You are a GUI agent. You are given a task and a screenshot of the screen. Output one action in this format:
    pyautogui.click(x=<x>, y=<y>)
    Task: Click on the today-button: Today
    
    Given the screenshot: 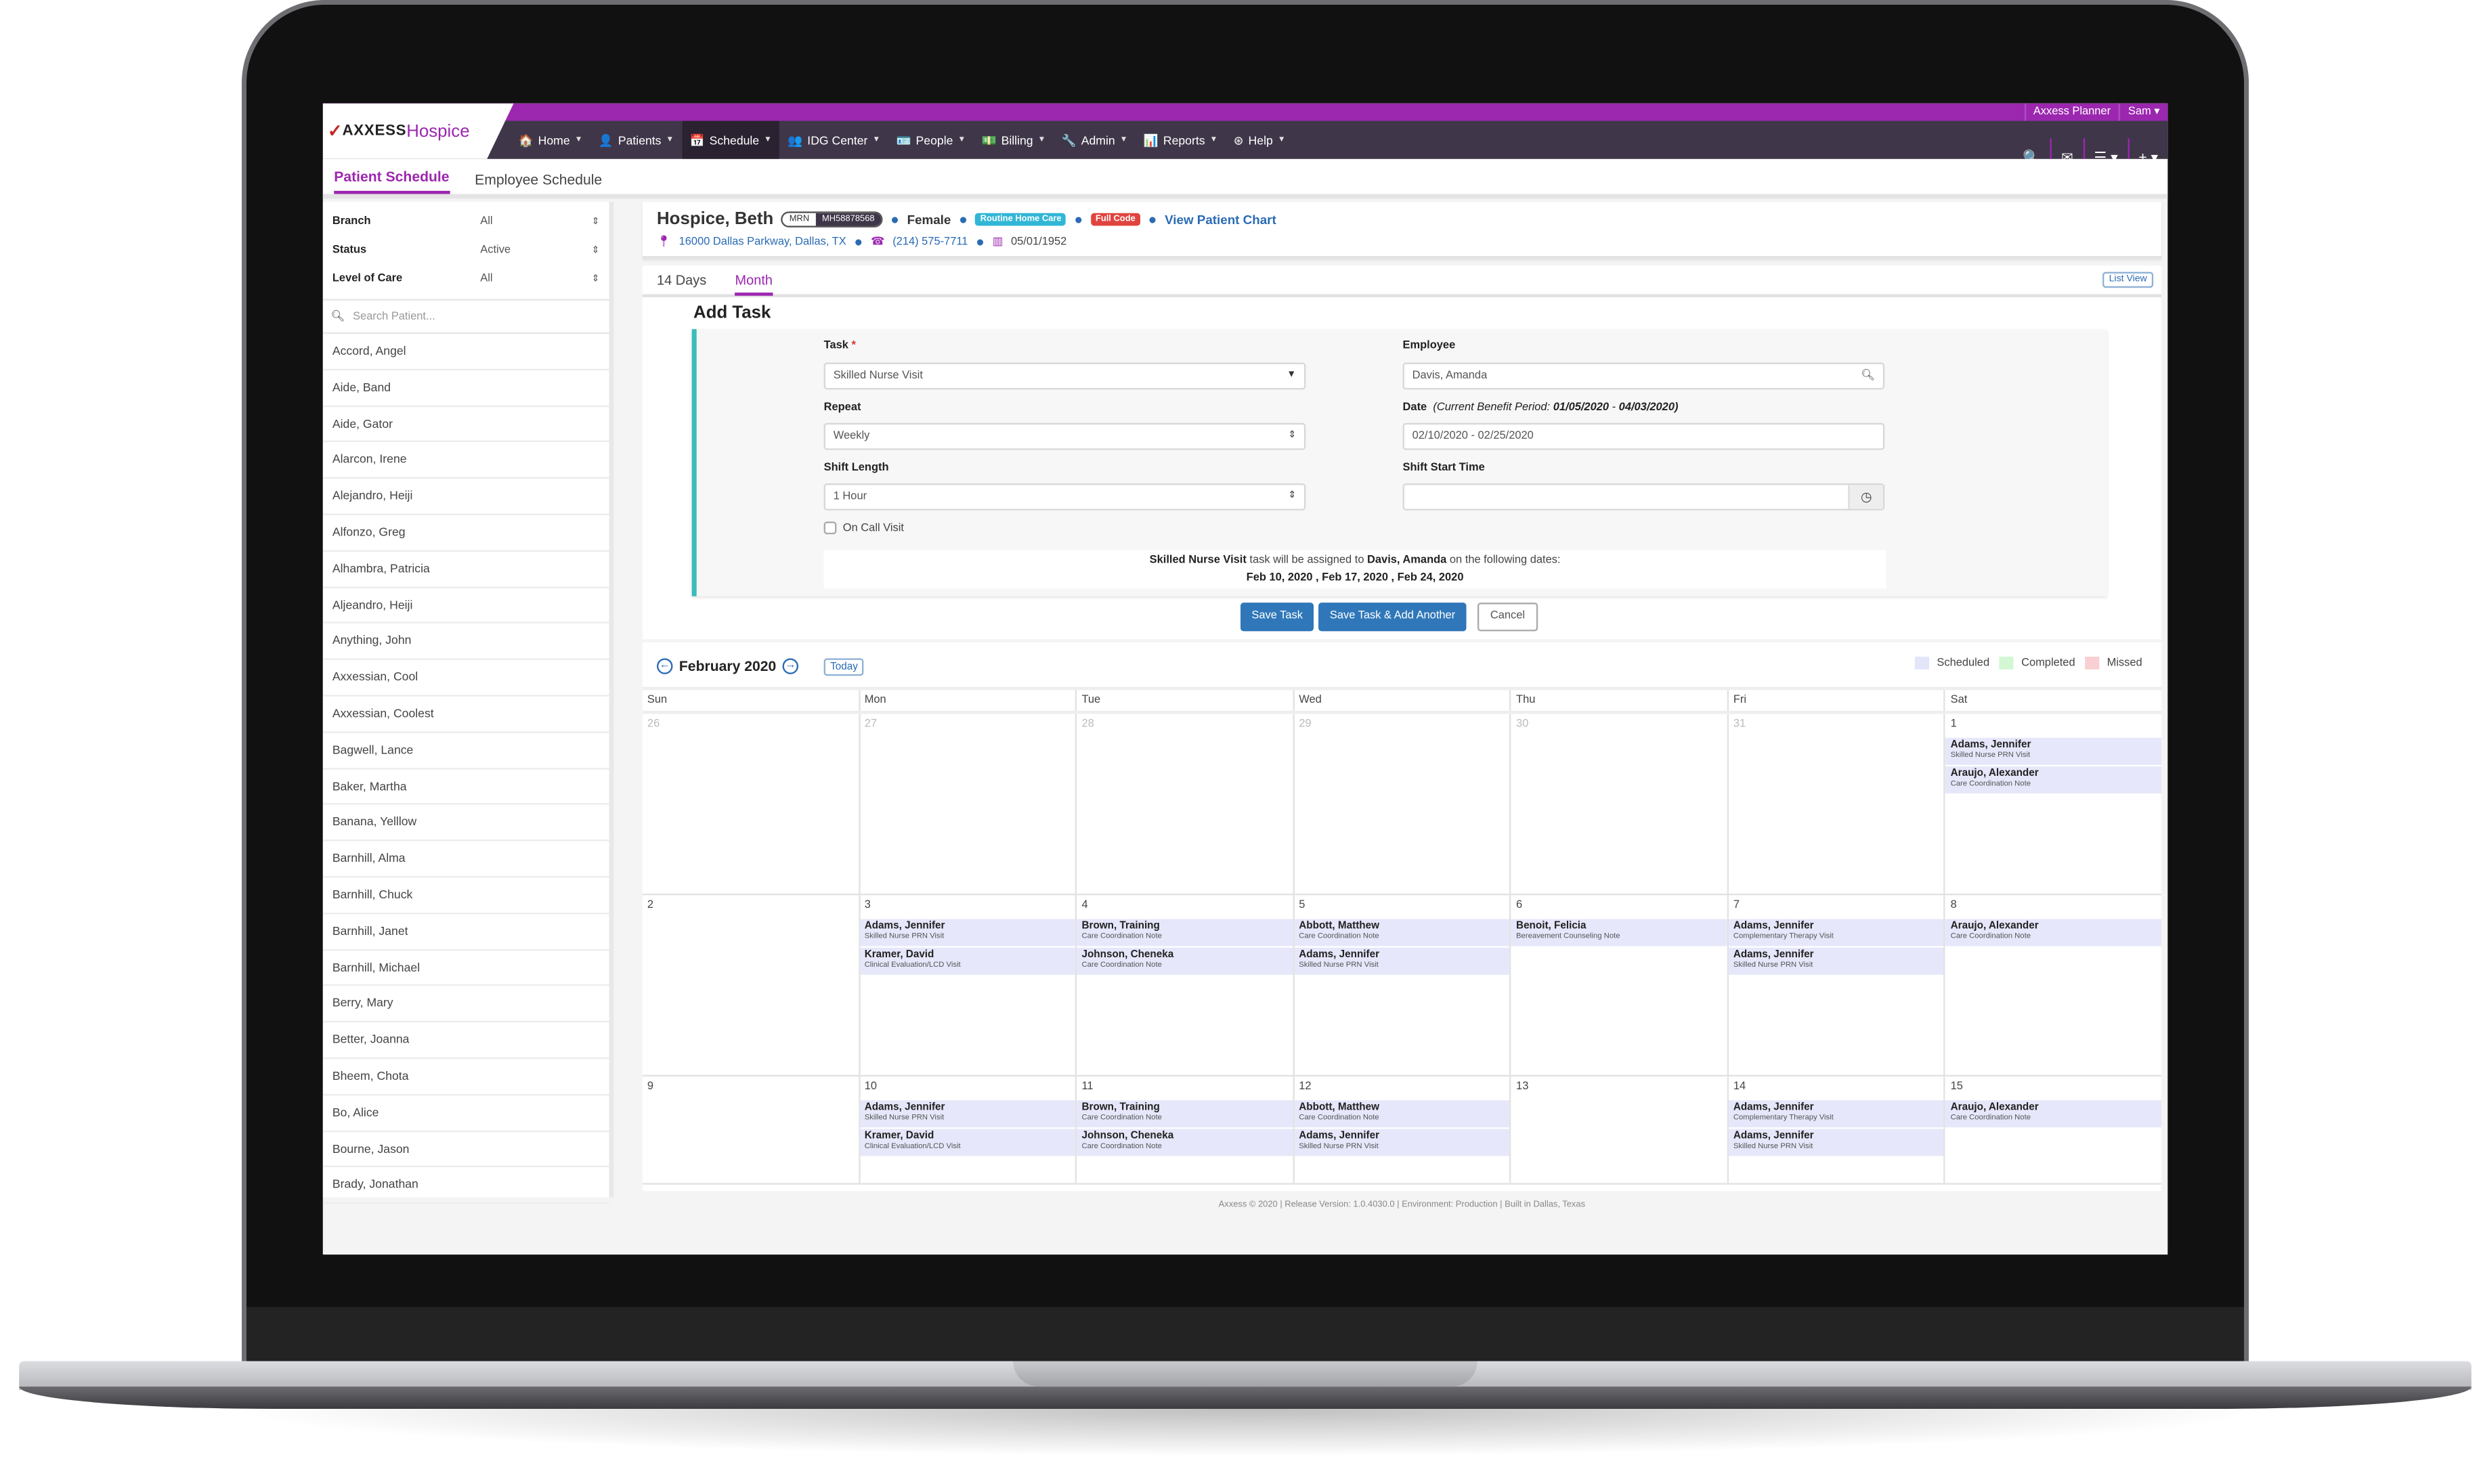 What is the action you would take?
    pyautogui.click(x=844, y=666)
    